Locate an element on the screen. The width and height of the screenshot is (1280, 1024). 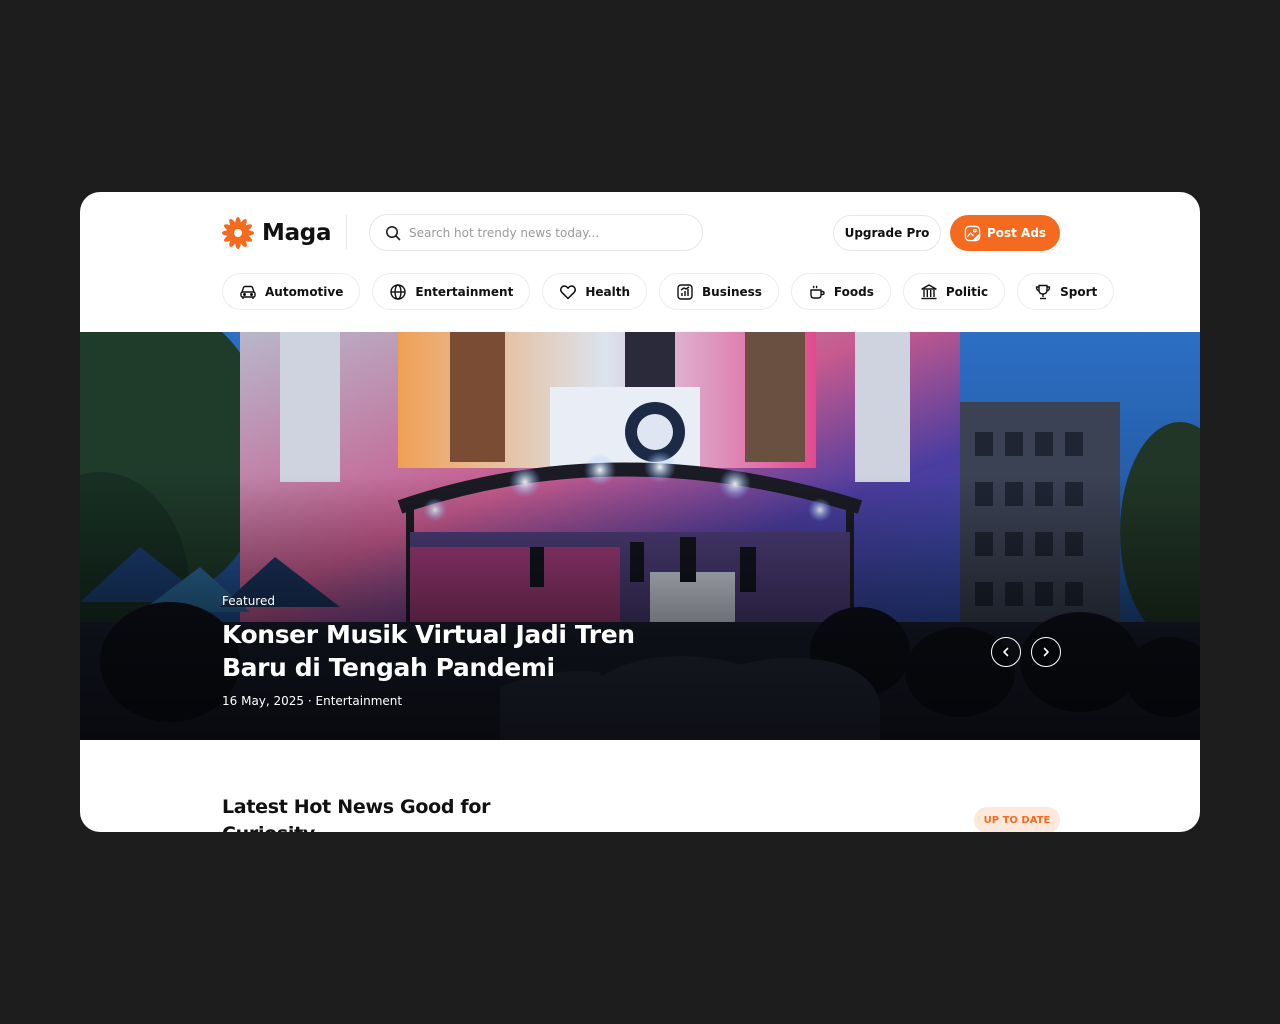
category-politic: Politic is located at coordinates (954, 291).